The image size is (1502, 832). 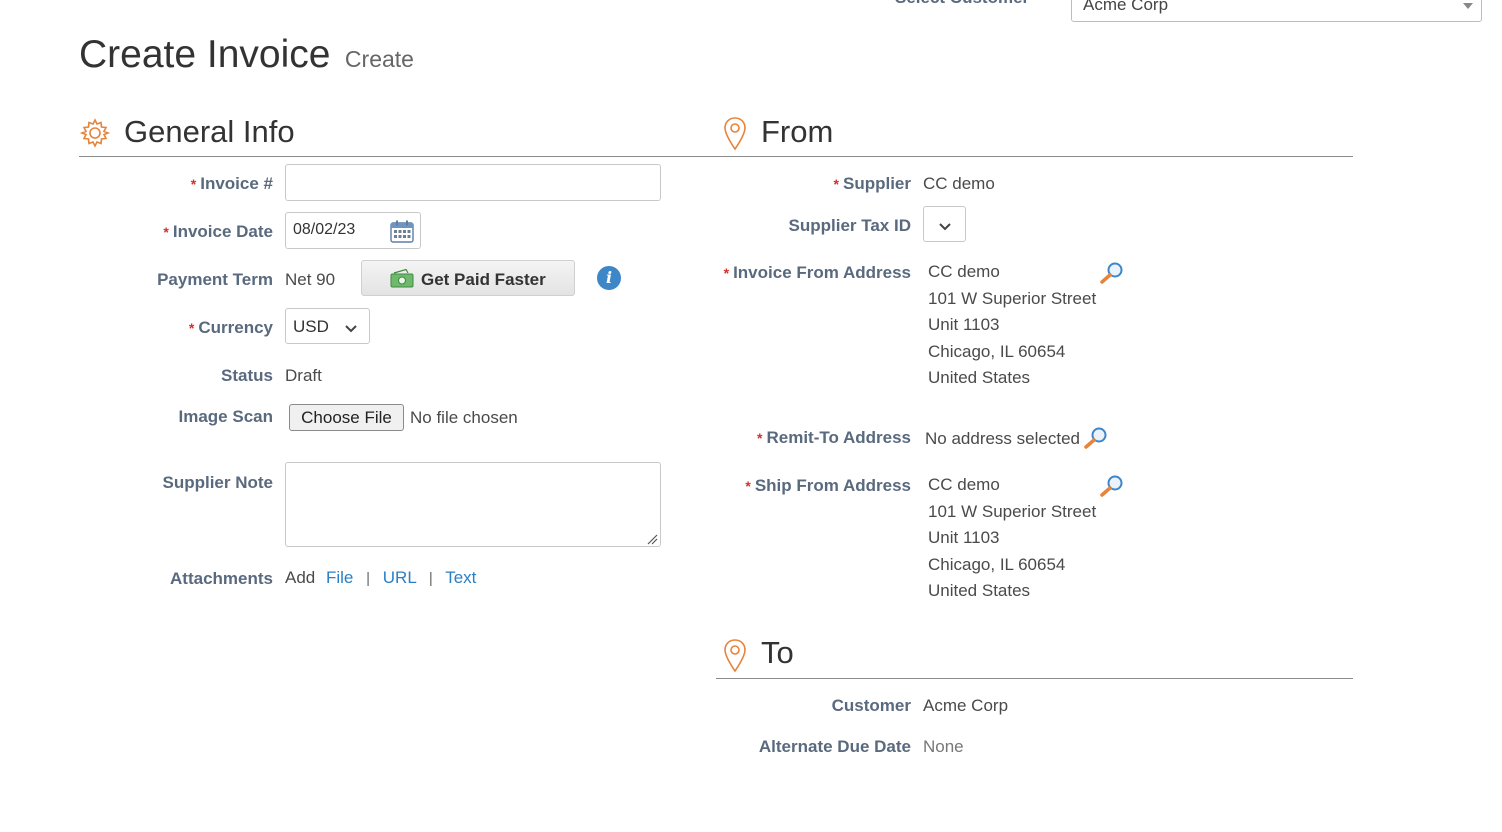 What do you see at coordinates (1468, 6) in the screenshot?
I see `caret-down-icon` at bounding box center [1468, 6].